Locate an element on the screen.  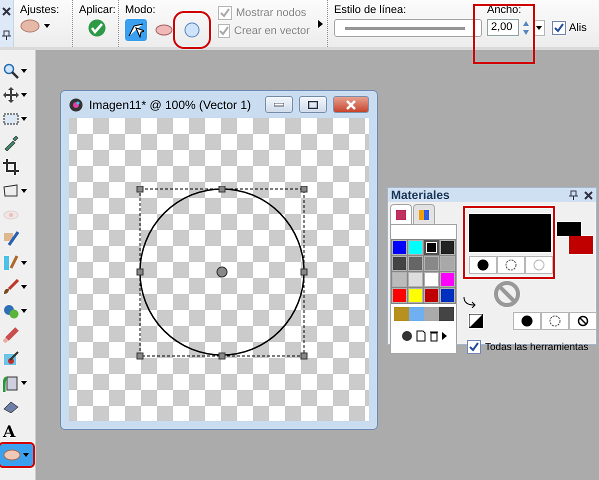
pattern-icon is located at coordinates (406, 336).